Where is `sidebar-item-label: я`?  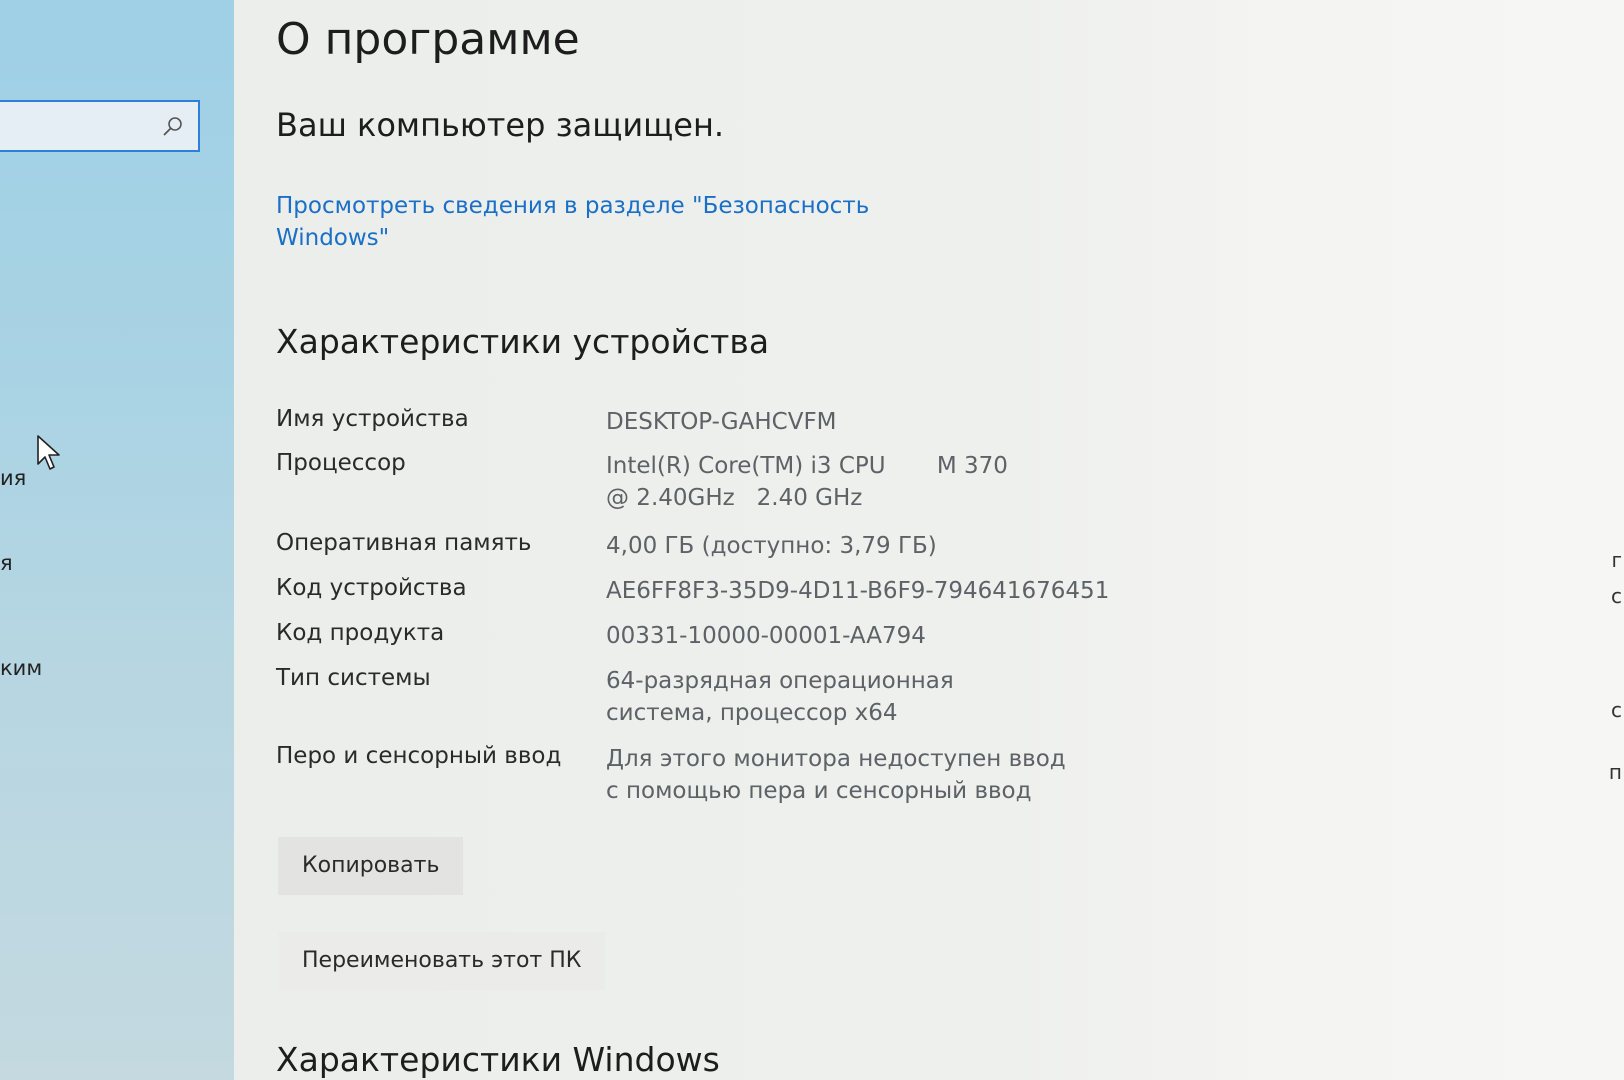 sidebar-item-label: я is located at coordinates (6, 563).